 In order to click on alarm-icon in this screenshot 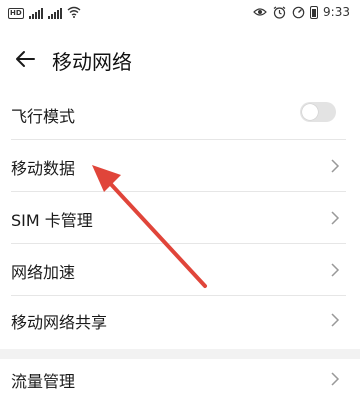, I will do `click(279, 12)`.